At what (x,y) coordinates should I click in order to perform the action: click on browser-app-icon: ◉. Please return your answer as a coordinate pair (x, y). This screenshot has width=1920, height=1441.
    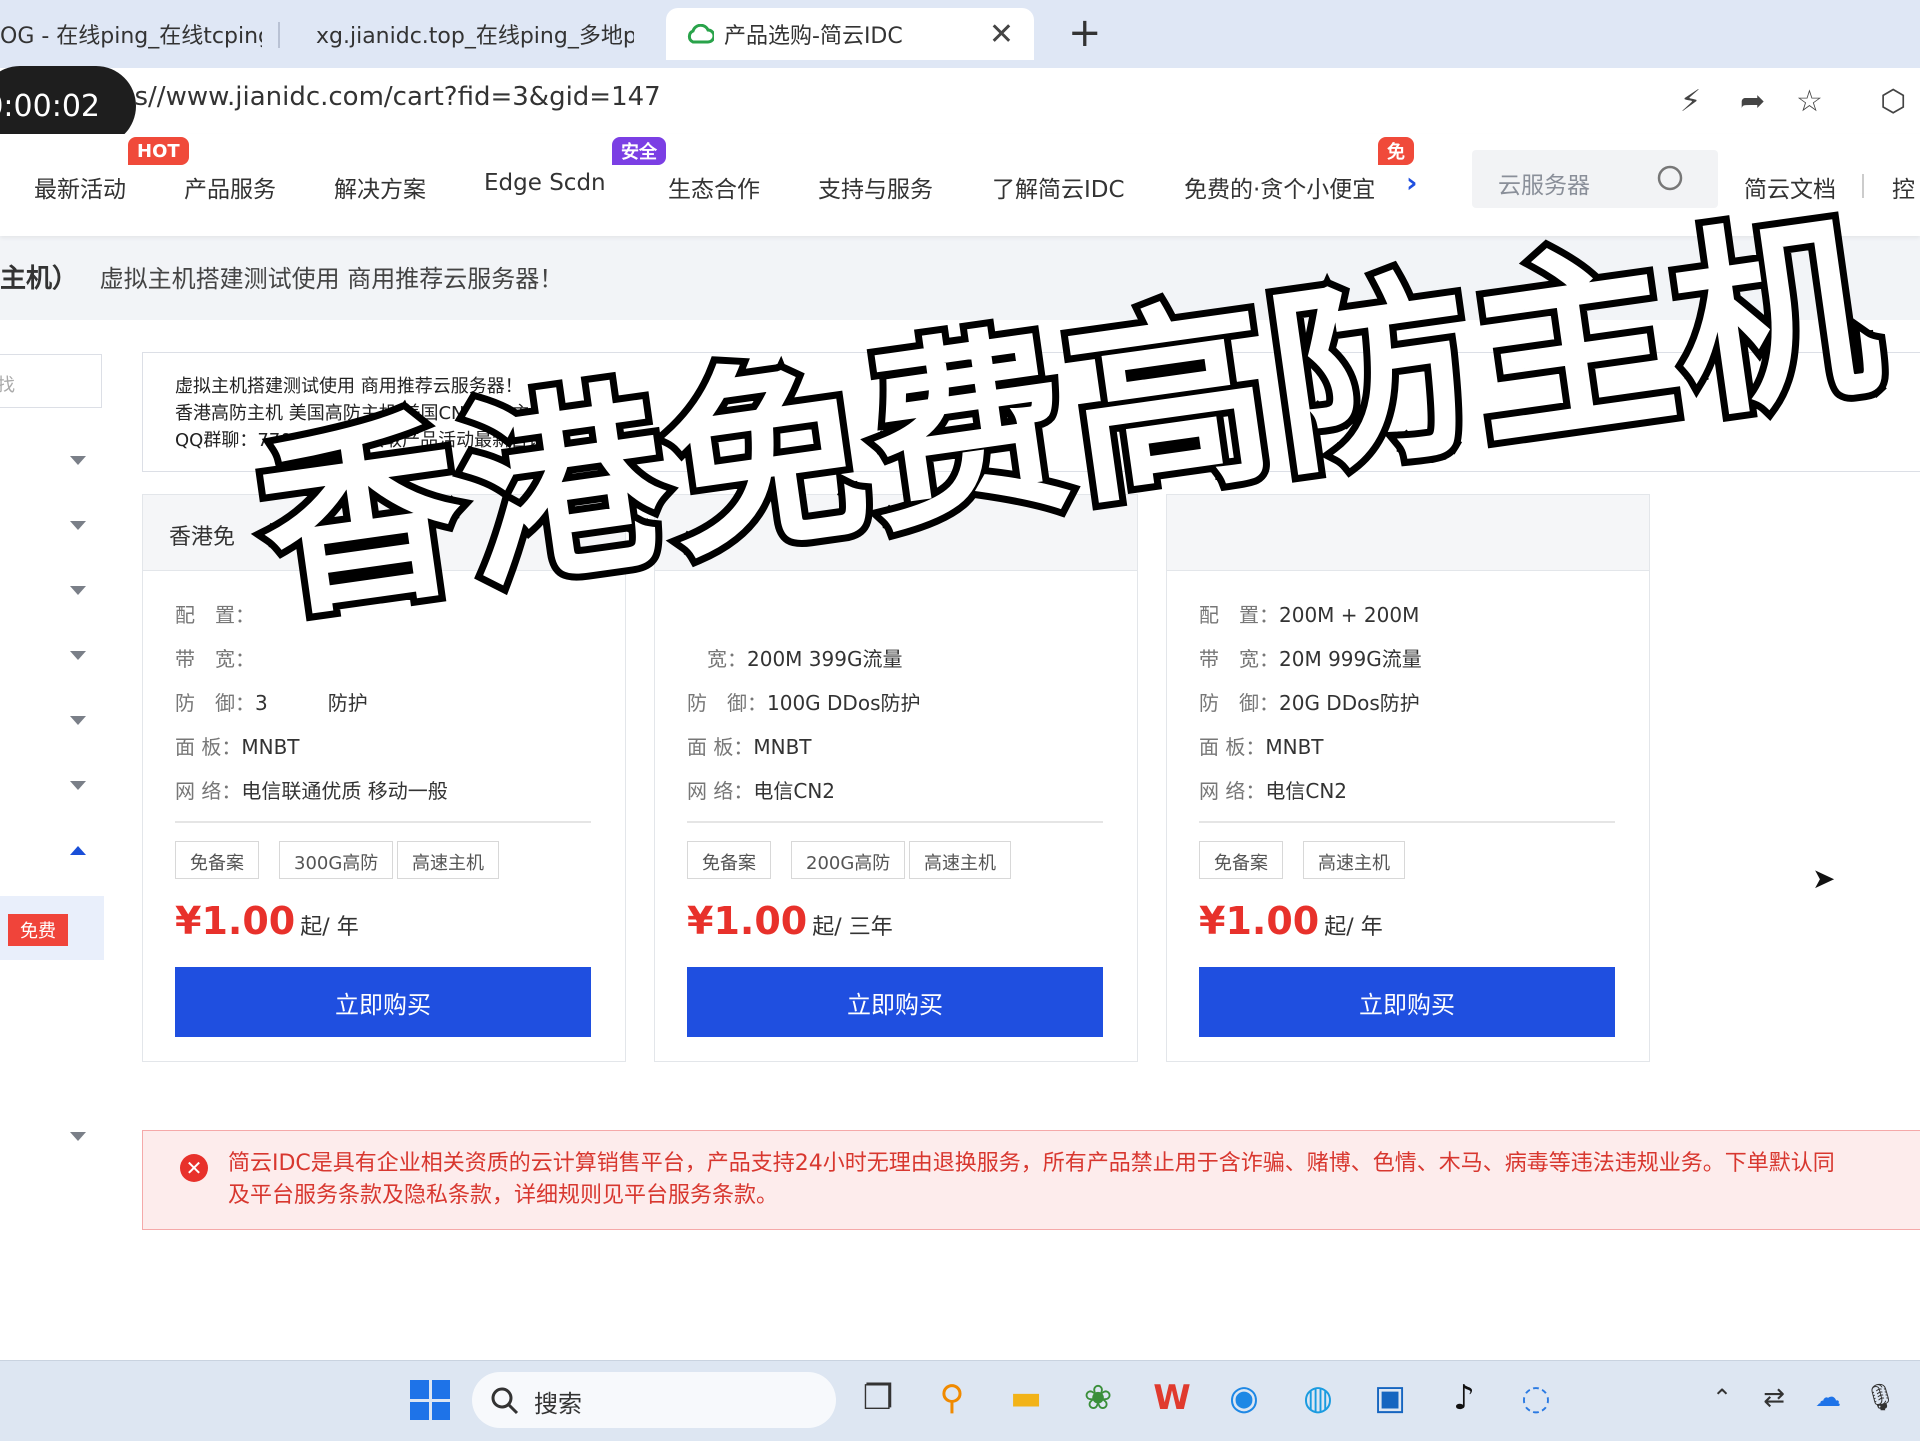
    Looking at the image, I should click on (1244, 1398).